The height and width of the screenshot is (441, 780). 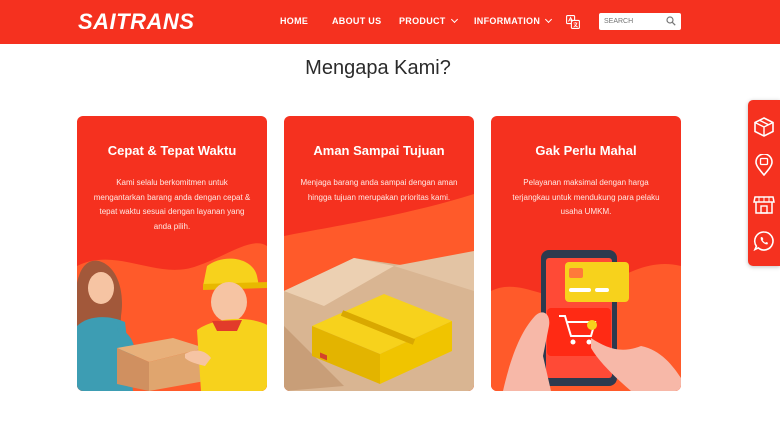 What do you see at coordinates (573, 22) in the screenshot?
I see `translate-icon` at bounding box center [573, 22].